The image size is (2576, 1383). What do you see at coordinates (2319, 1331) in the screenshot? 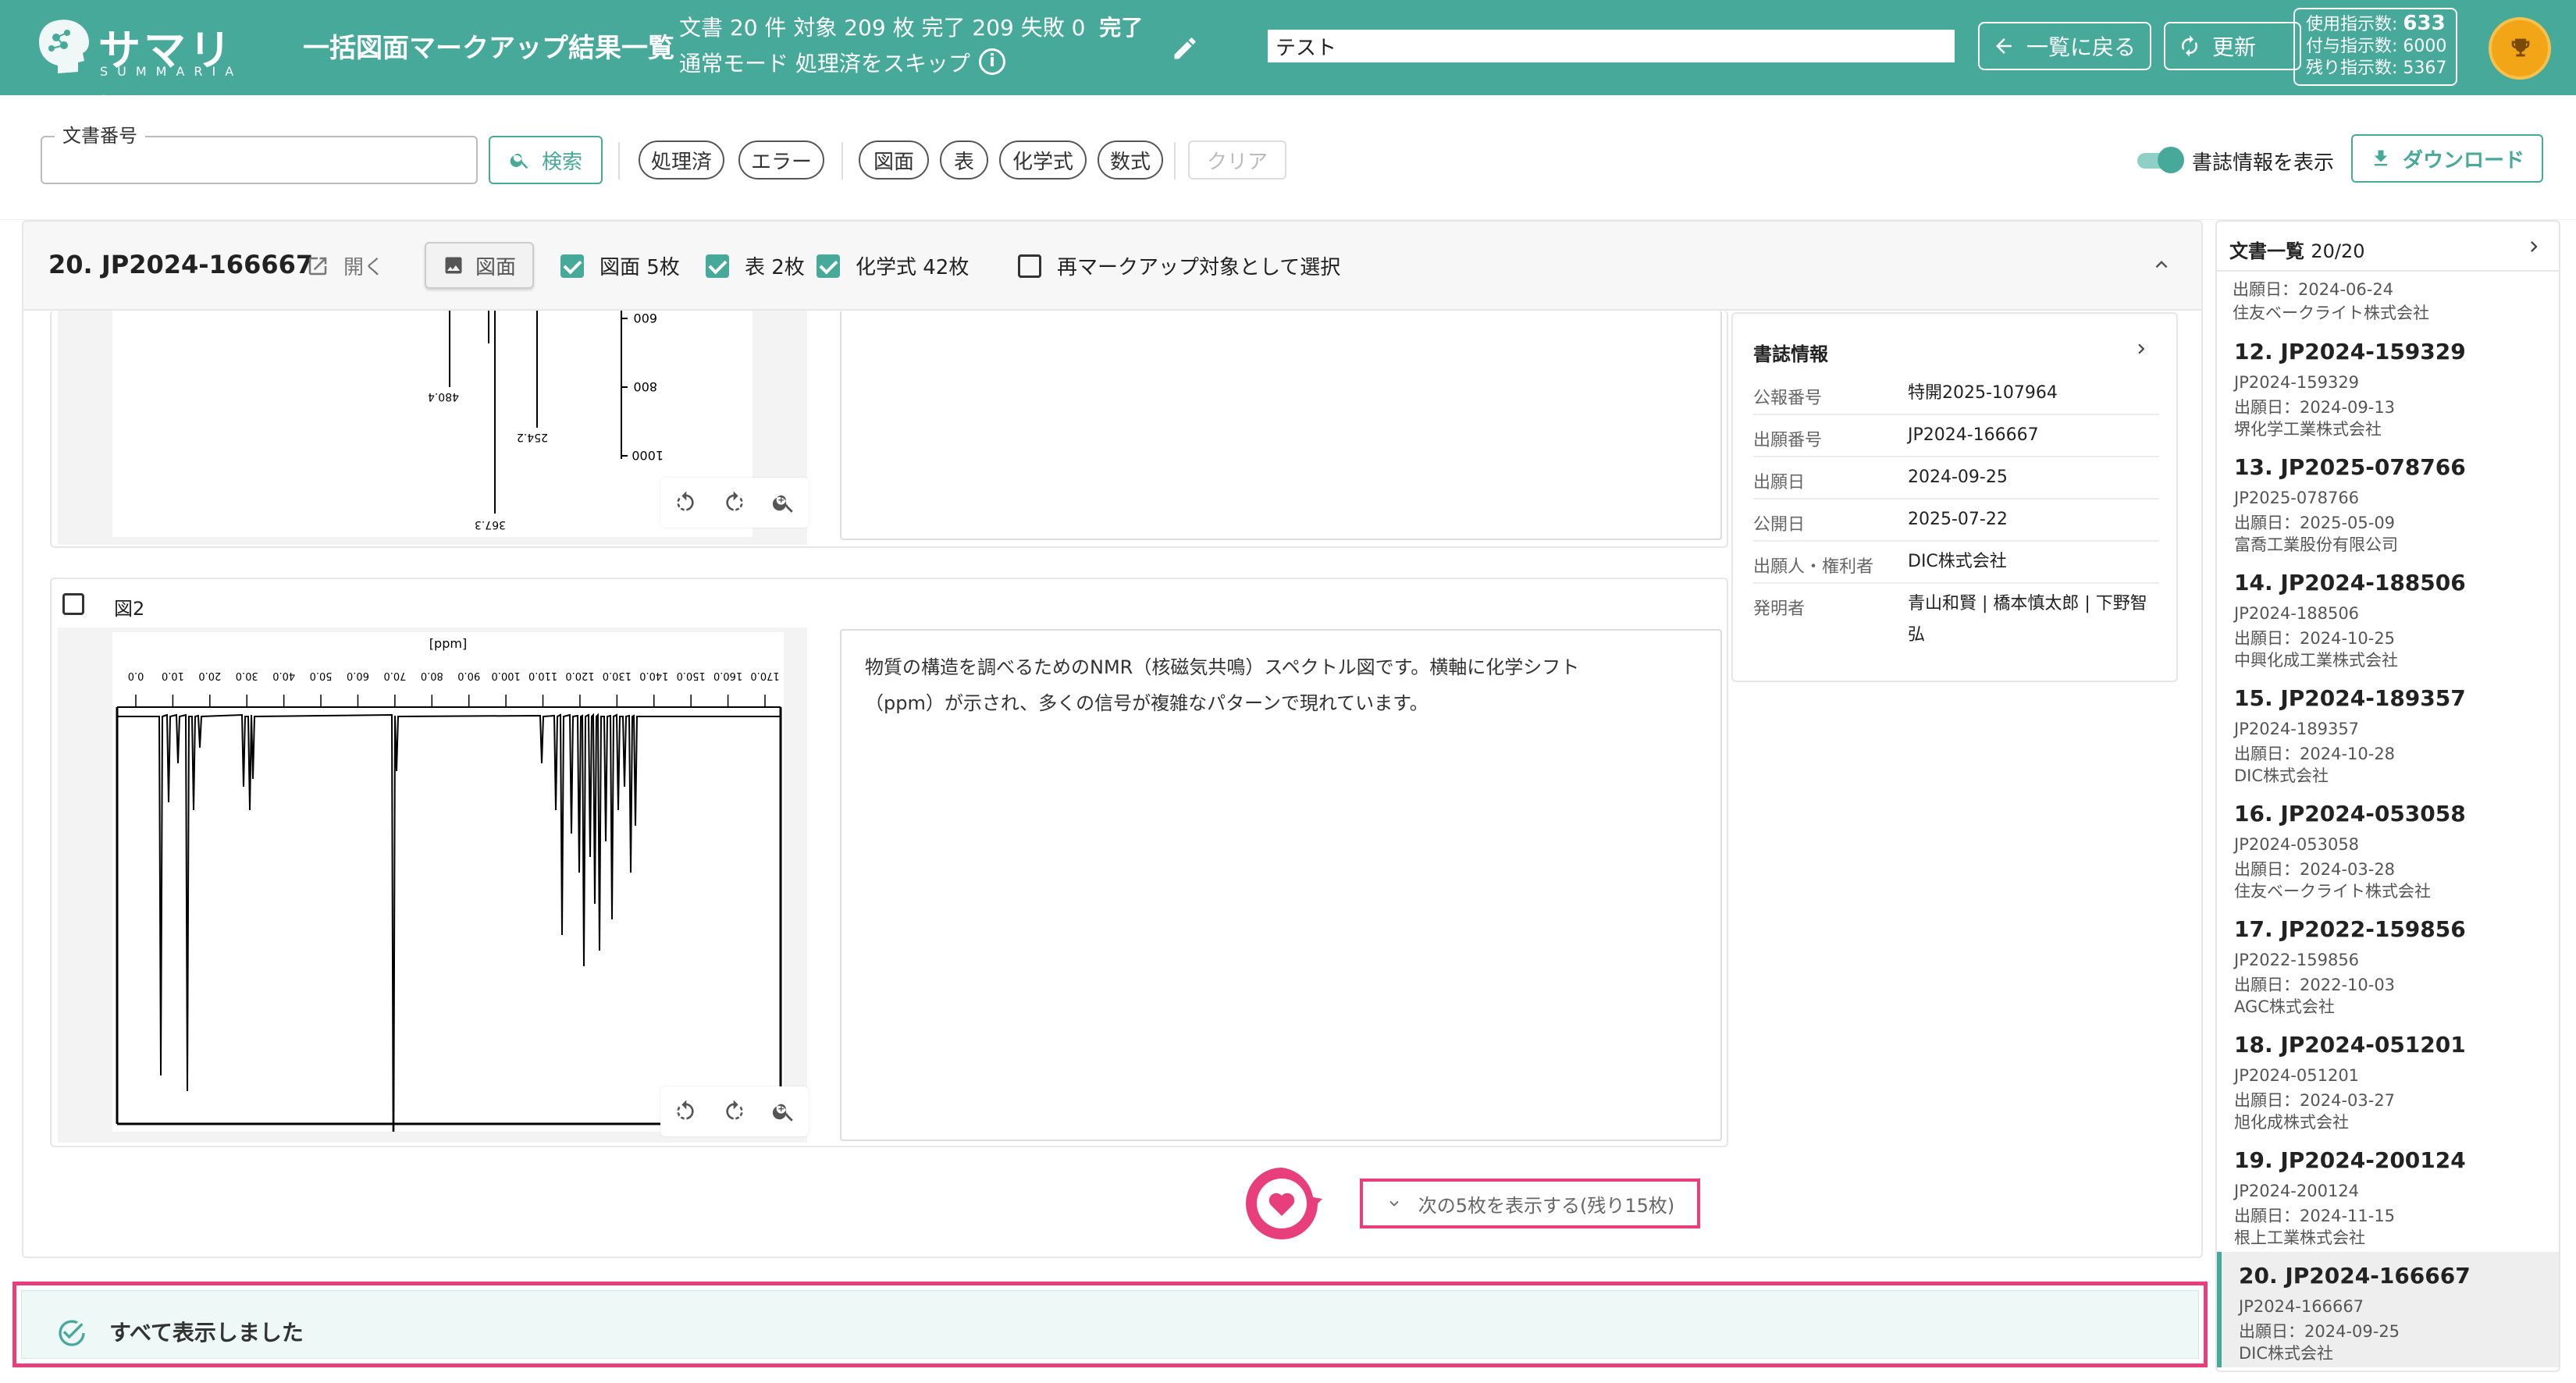
I see `sidebar-item-date: 出願日：2024-09-25` at bounding box center [2319, 1331].